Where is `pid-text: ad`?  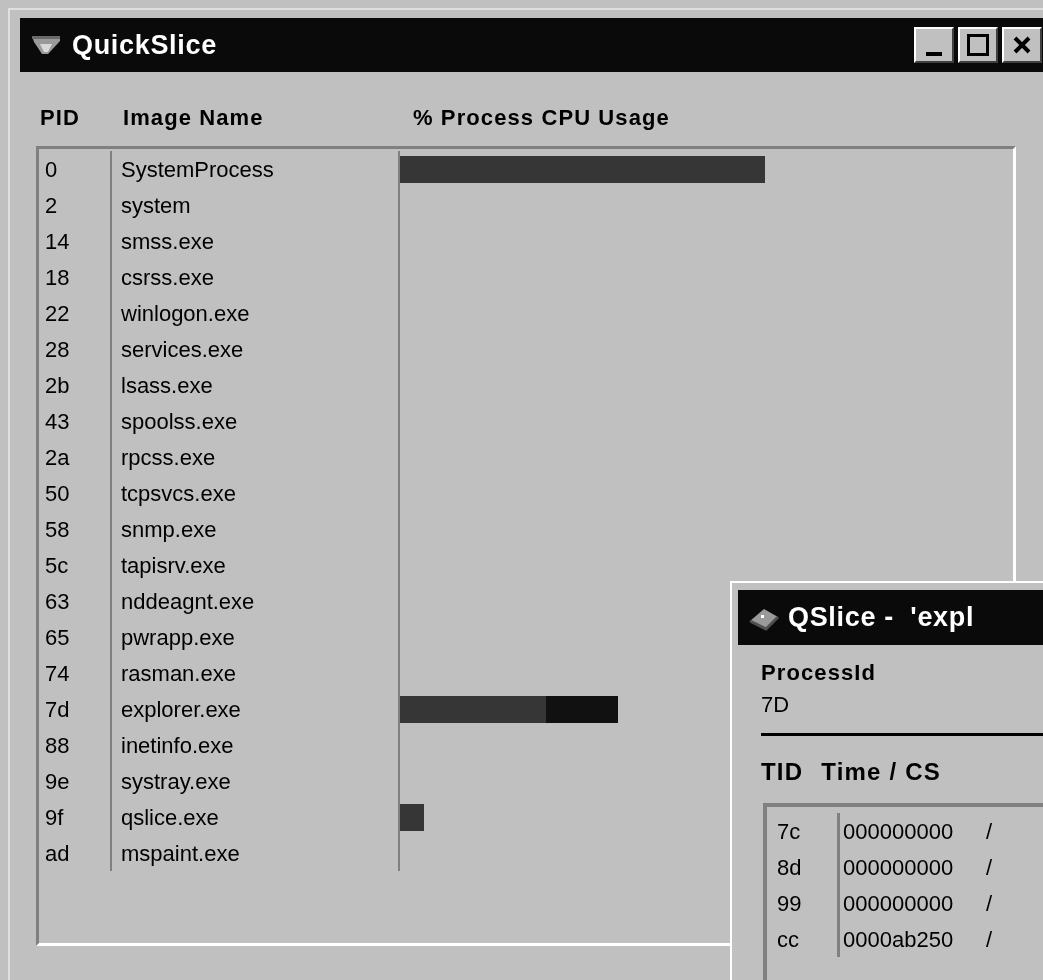
pid-text: ad is located at coordinates (57, 853).